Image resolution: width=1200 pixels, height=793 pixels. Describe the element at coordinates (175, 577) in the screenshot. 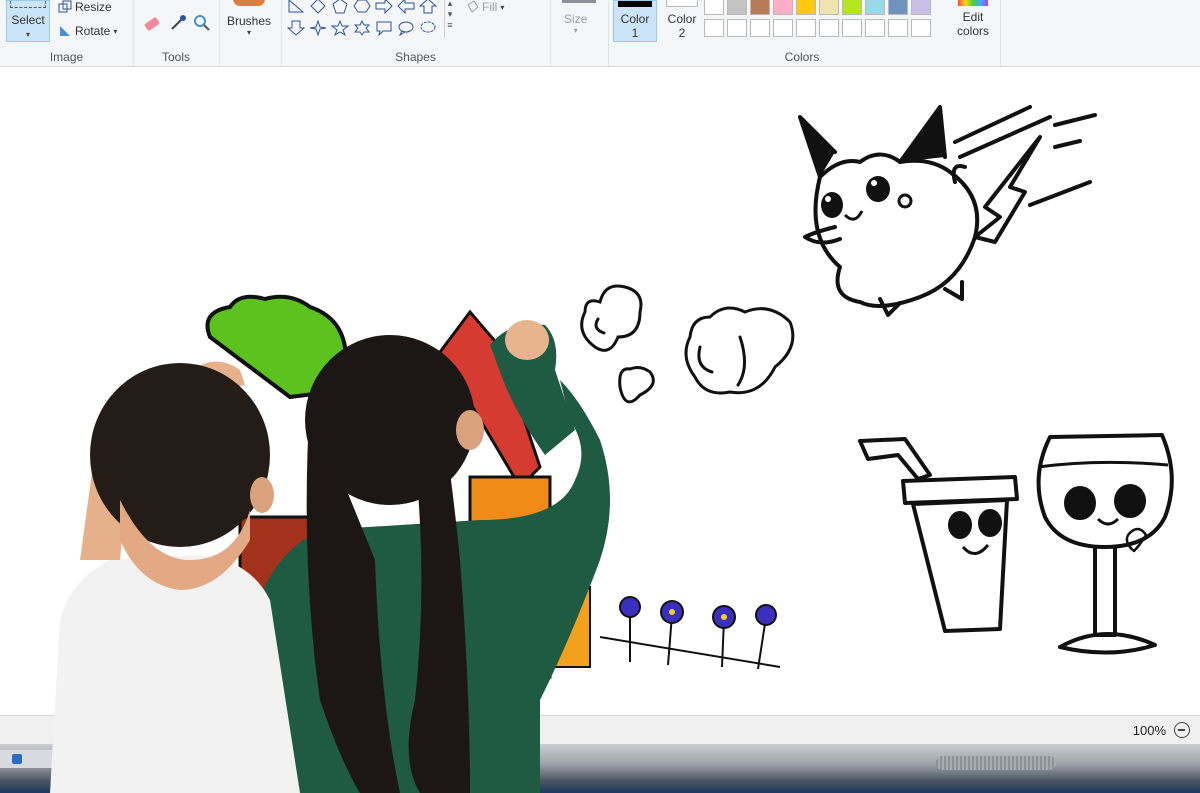

I see `boy-figure` at that location.